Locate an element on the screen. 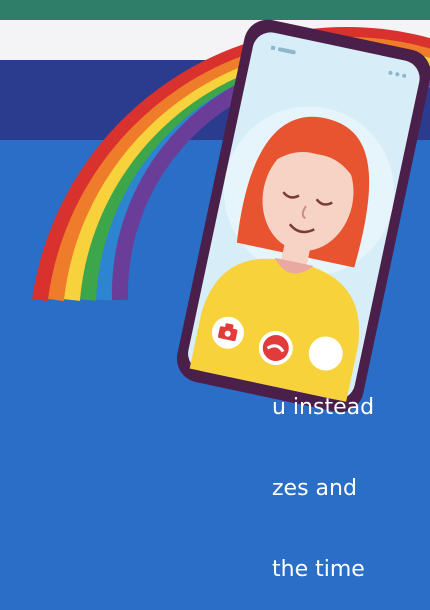  caption-line-1: u instead is located at coordinates (323, 407).